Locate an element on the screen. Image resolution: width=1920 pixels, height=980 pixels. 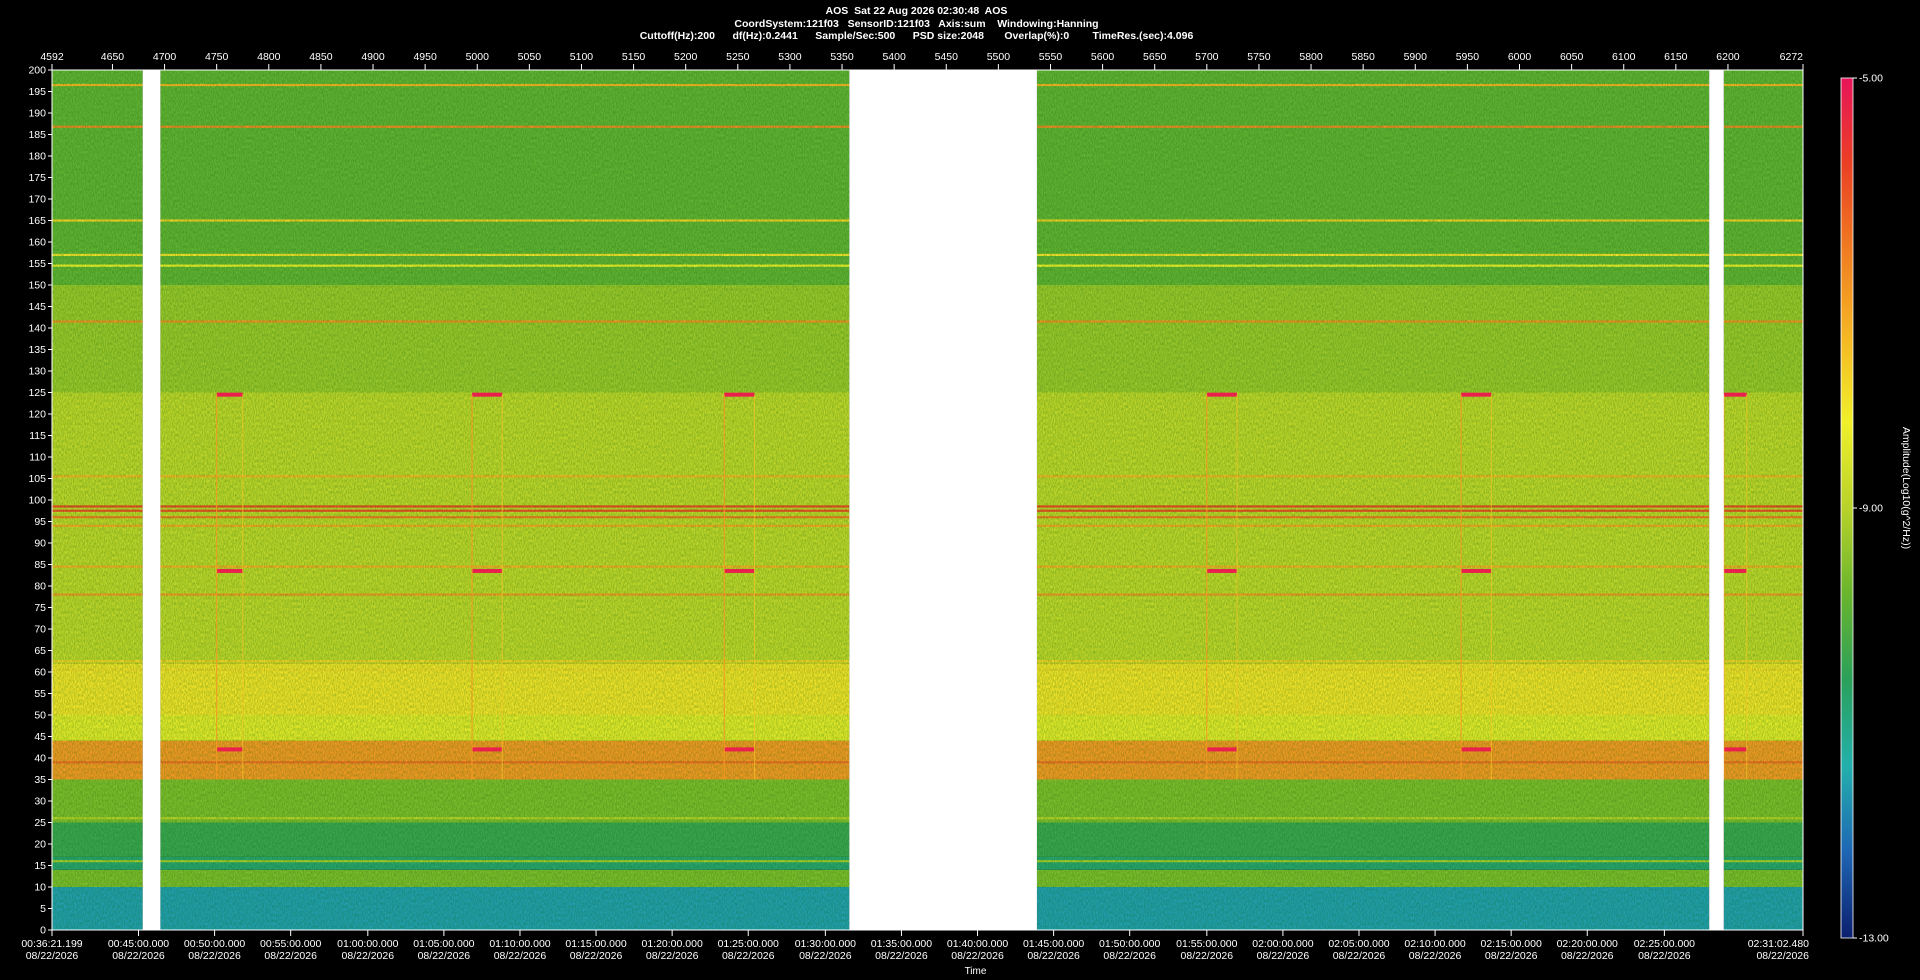
y-tick-label: 75 is located at coordinates (40, 608).